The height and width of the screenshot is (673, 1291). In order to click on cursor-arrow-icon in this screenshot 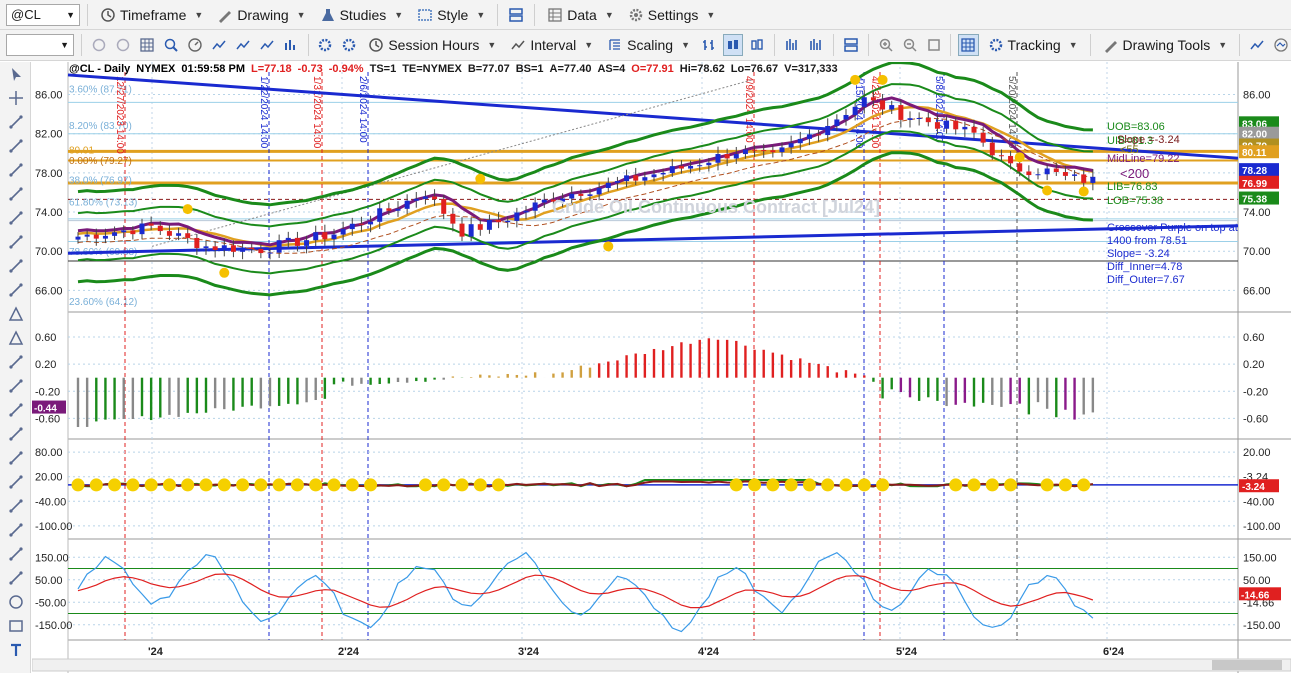, I will do `click(15, 74)`.